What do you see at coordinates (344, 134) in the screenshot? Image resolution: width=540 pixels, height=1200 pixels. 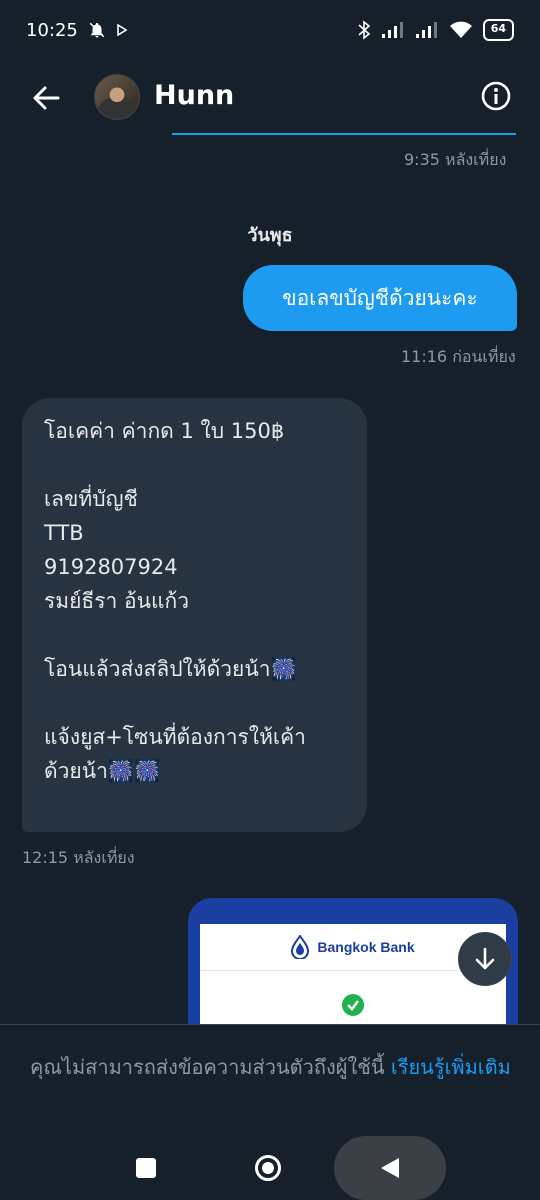 I see `previous-message-edge` at bounding box center [344, 134].